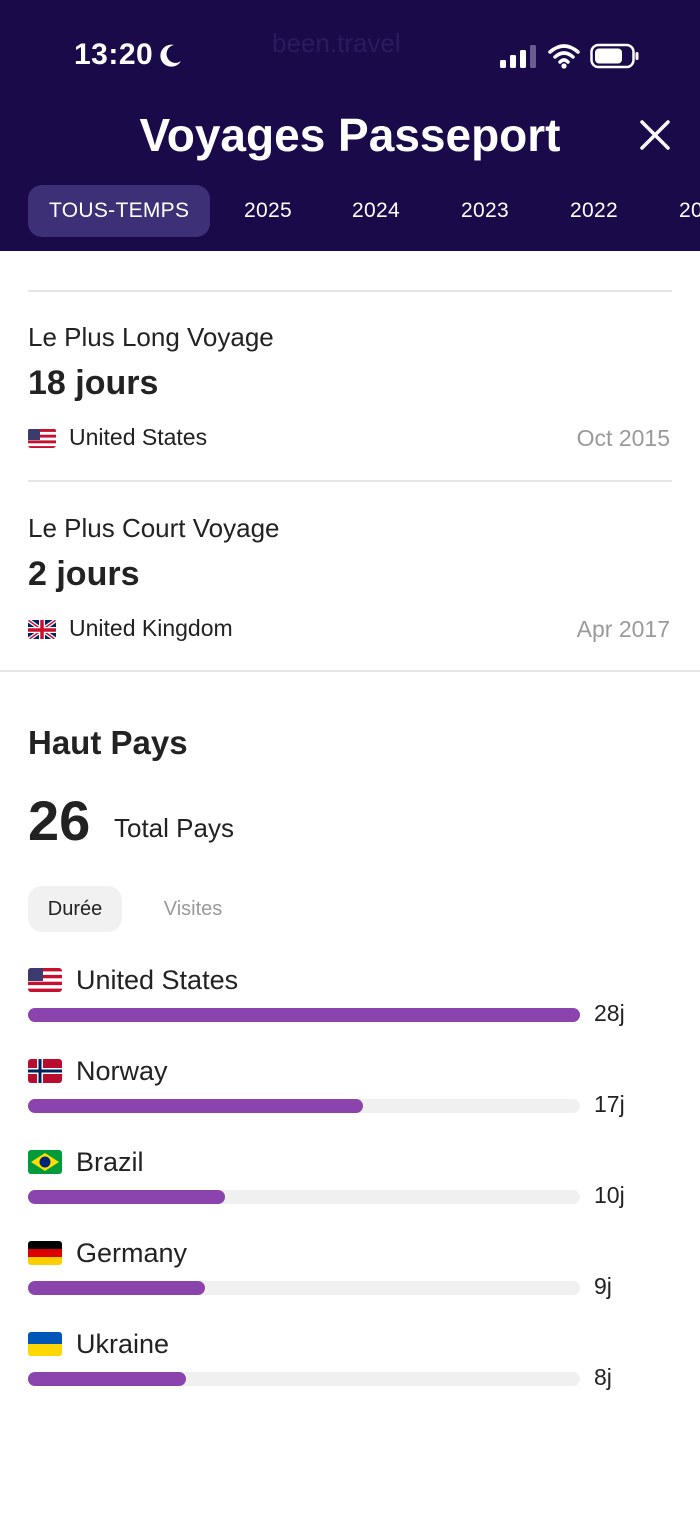  I want to click on shortest-trip-country-name: United Kingdom, so click(151, 628).